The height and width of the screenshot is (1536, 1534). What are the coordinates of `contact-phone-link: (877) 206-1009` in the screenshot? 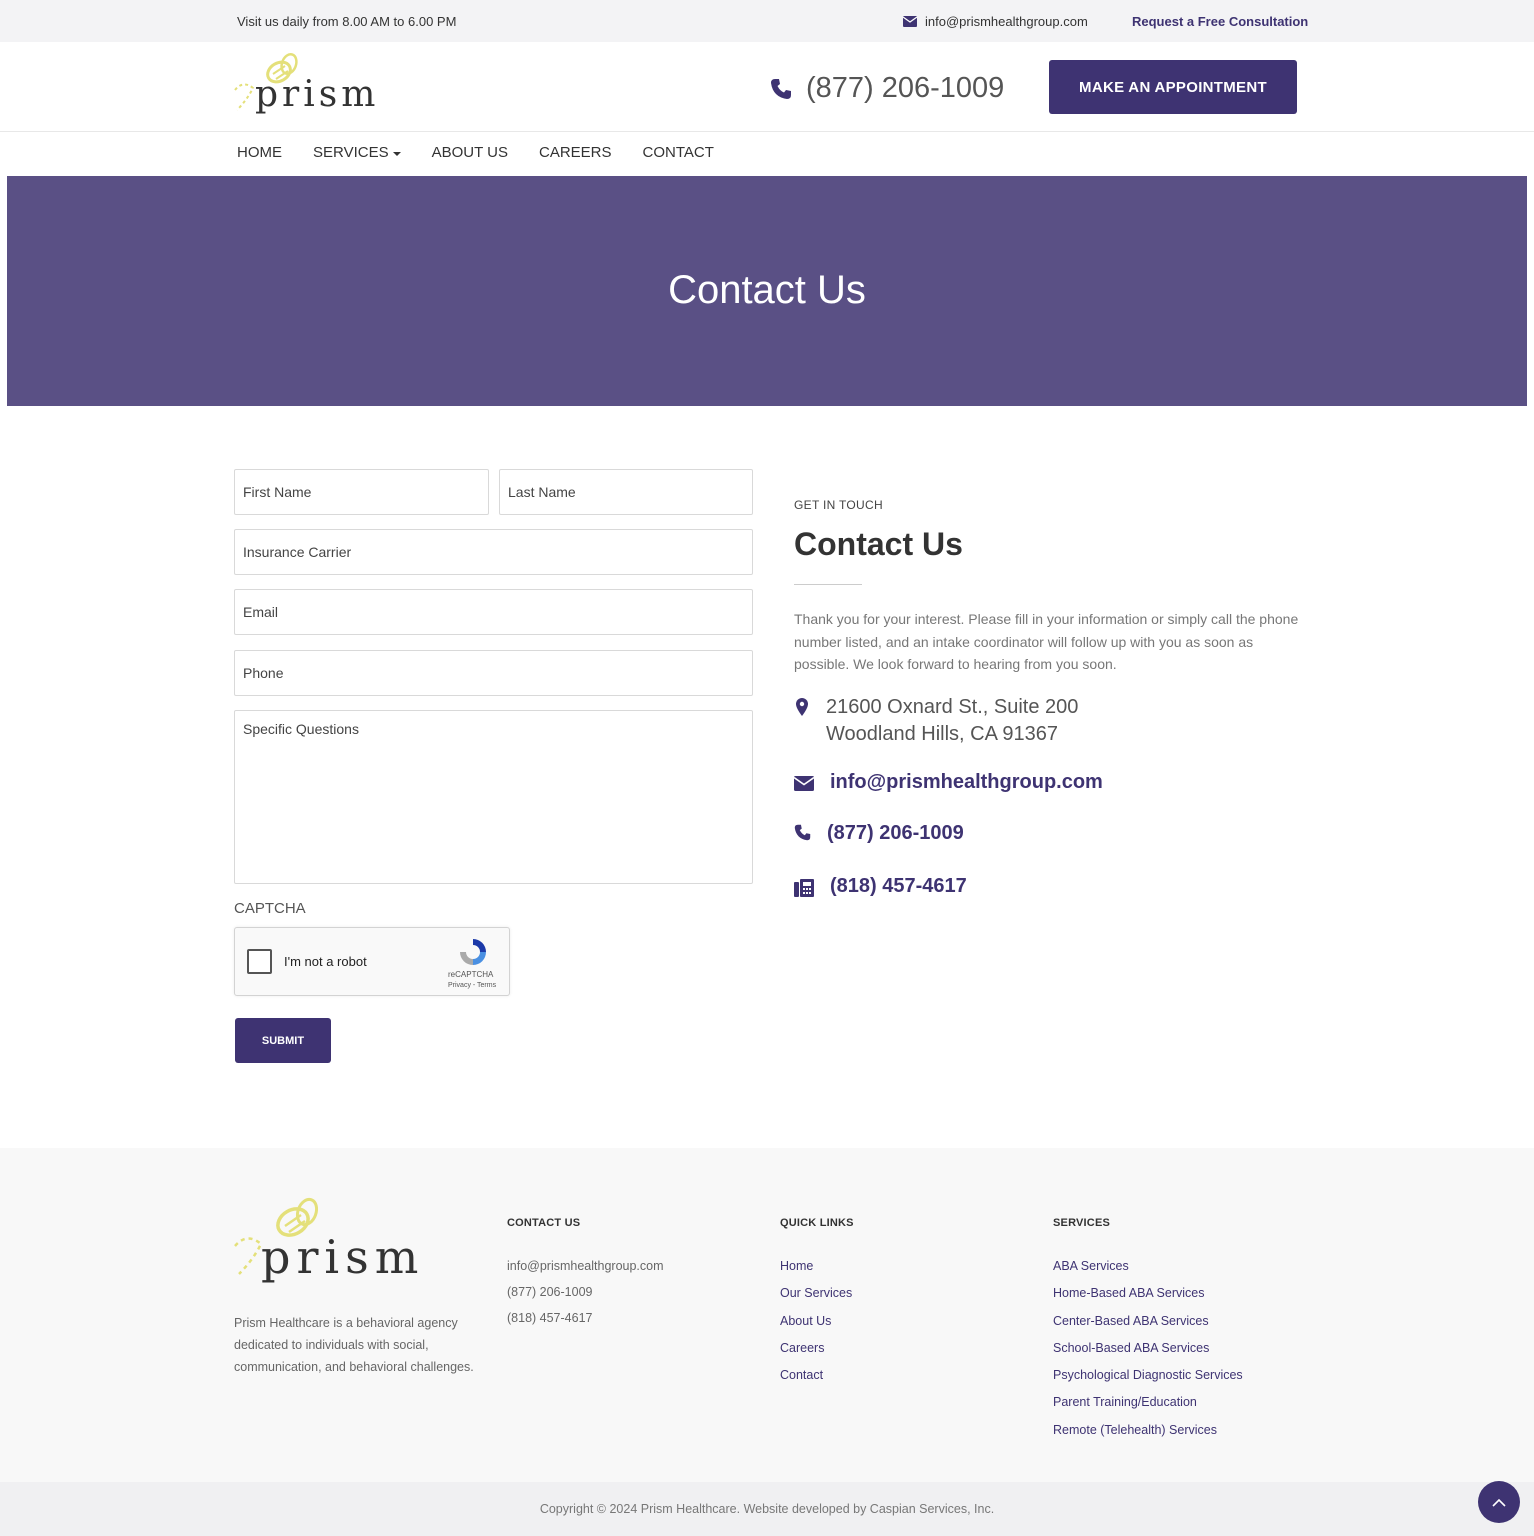 It's located at (895, 833).